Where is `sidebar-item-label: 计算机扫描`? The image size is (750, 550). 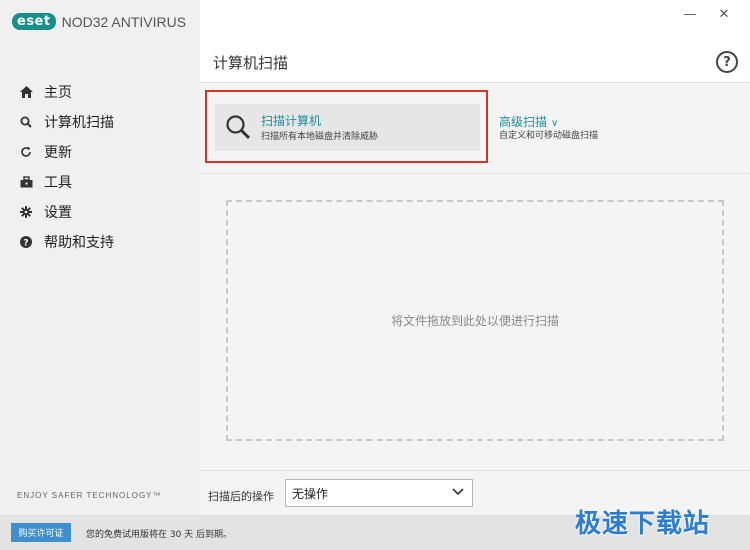
sidebar-item-label: 计算机扫描 is located at coordinates (79, 123).